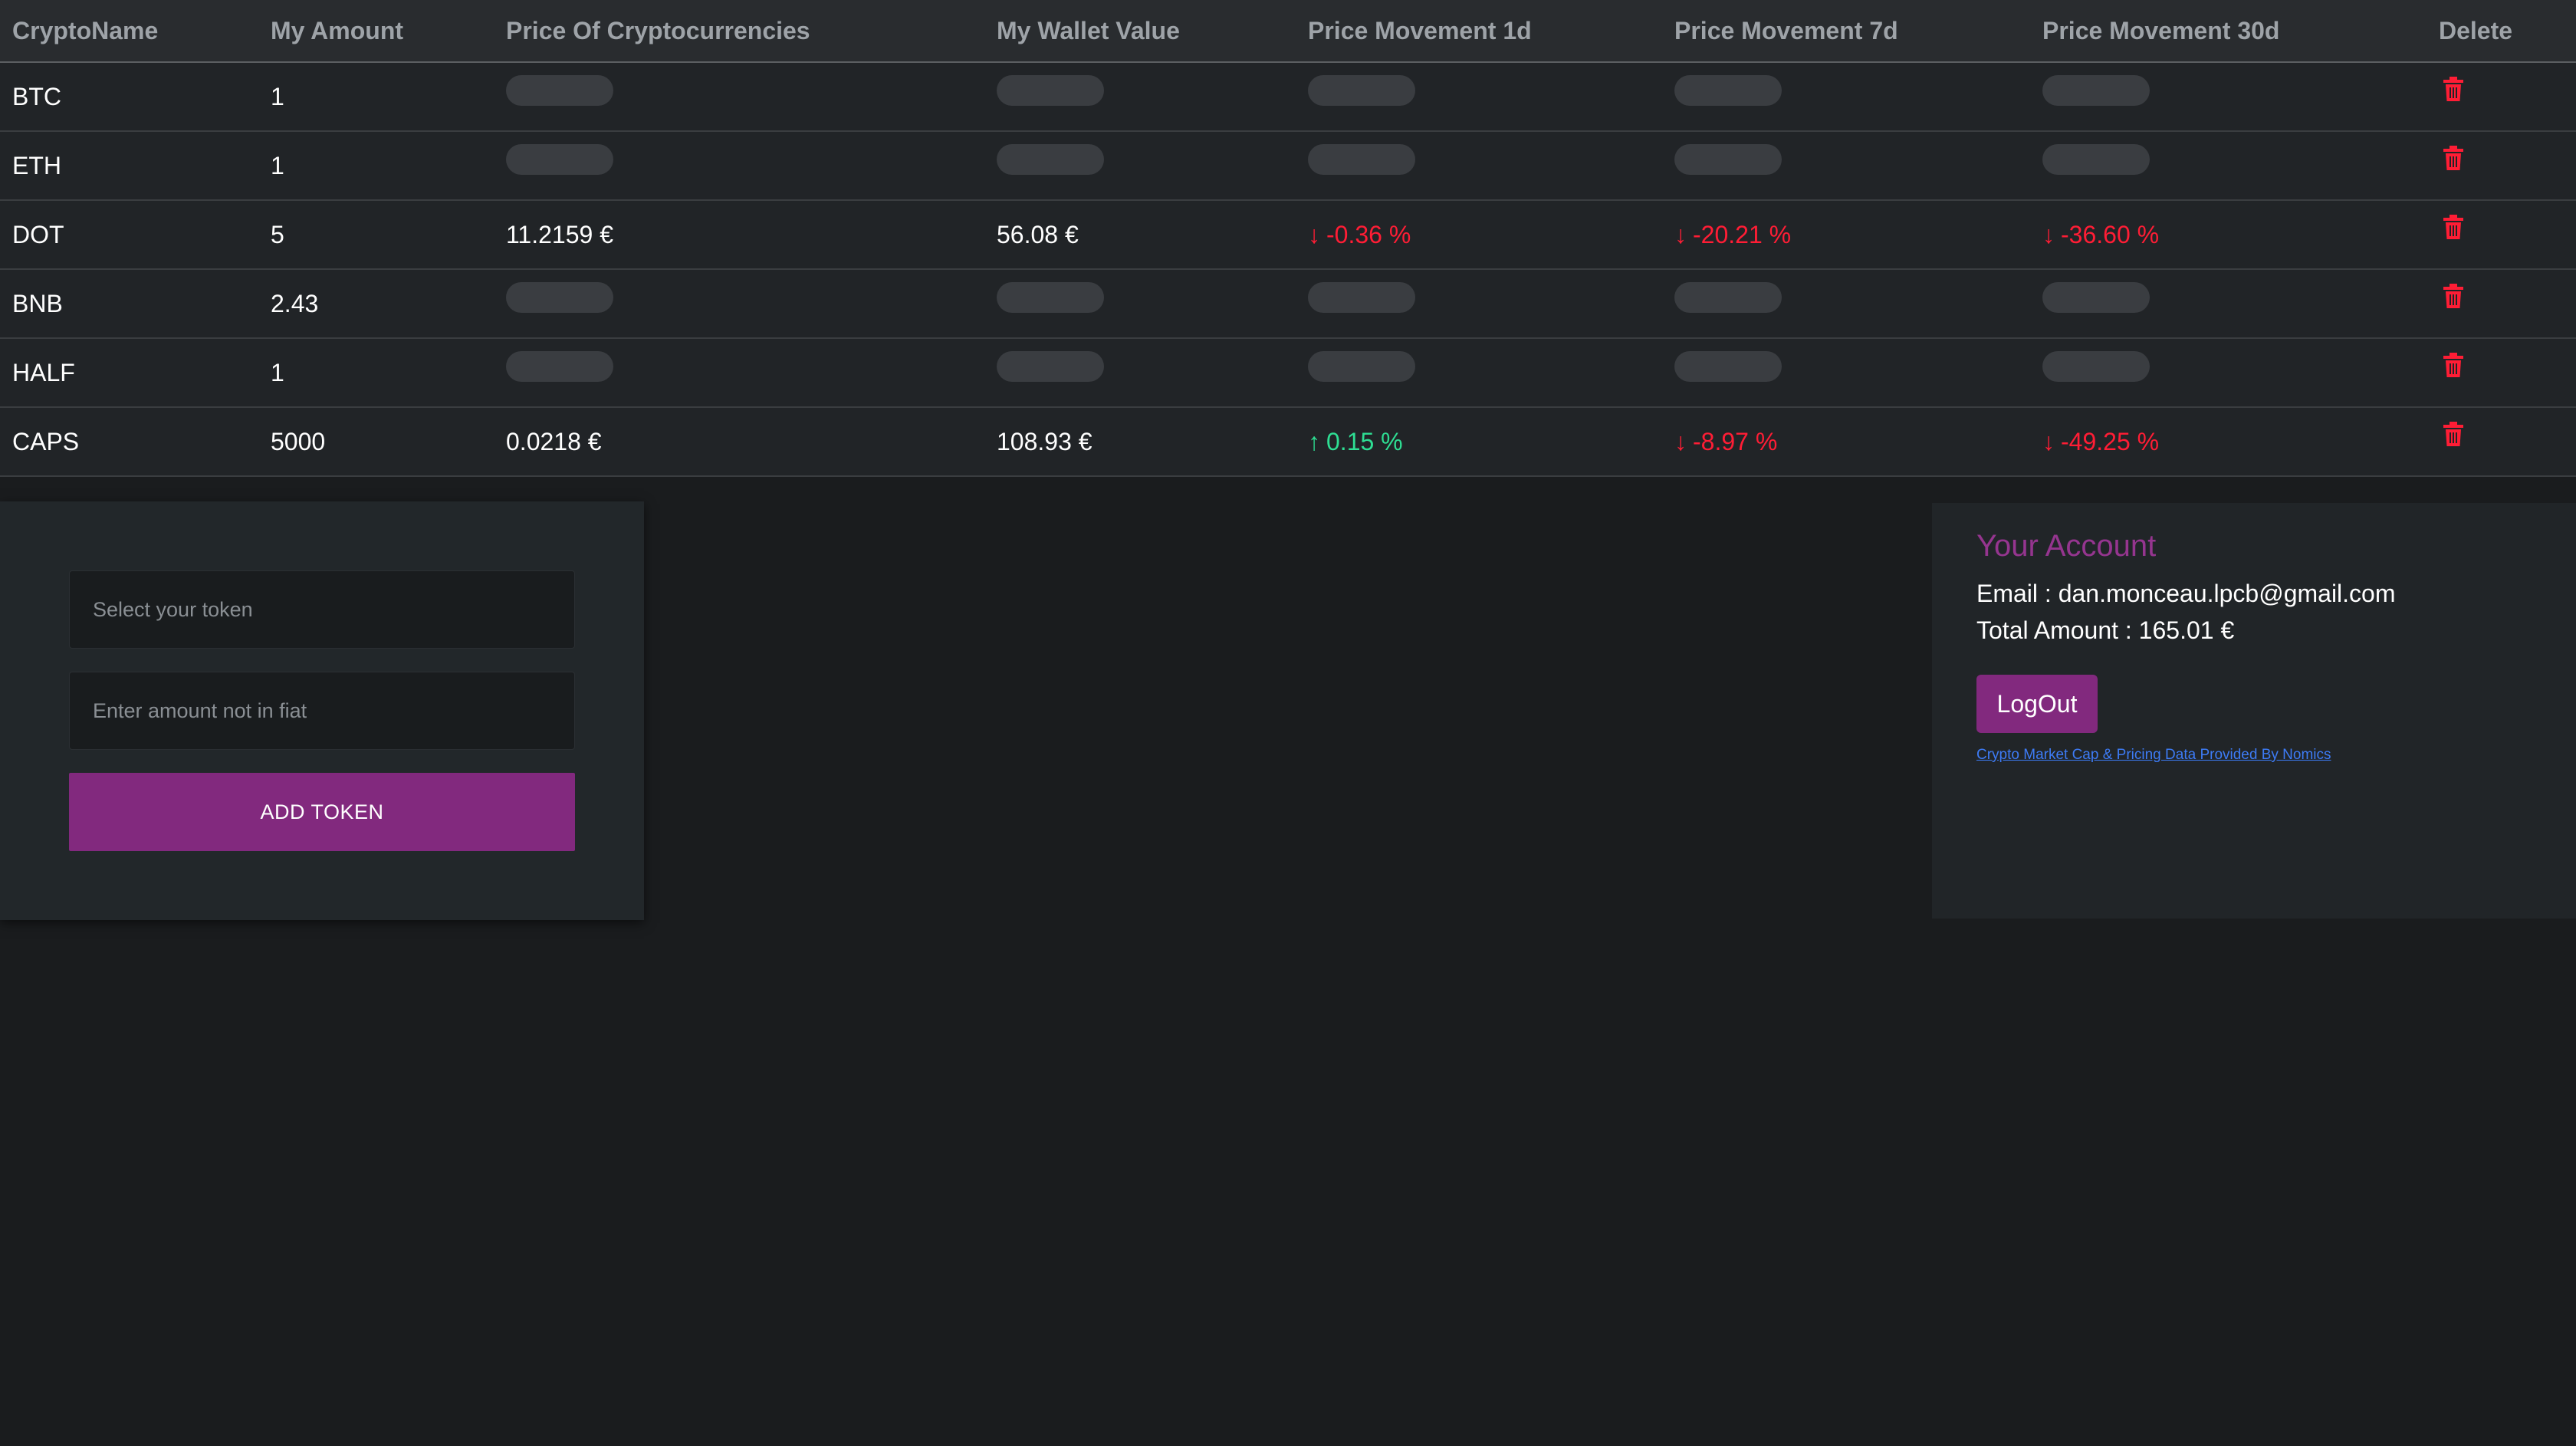 The image size is (2576, 1446). What do you see at coordinates (1743, 234) in the screenshot?
I see `movement-percent: -20.21 %` at bounding box center [1743, 234].